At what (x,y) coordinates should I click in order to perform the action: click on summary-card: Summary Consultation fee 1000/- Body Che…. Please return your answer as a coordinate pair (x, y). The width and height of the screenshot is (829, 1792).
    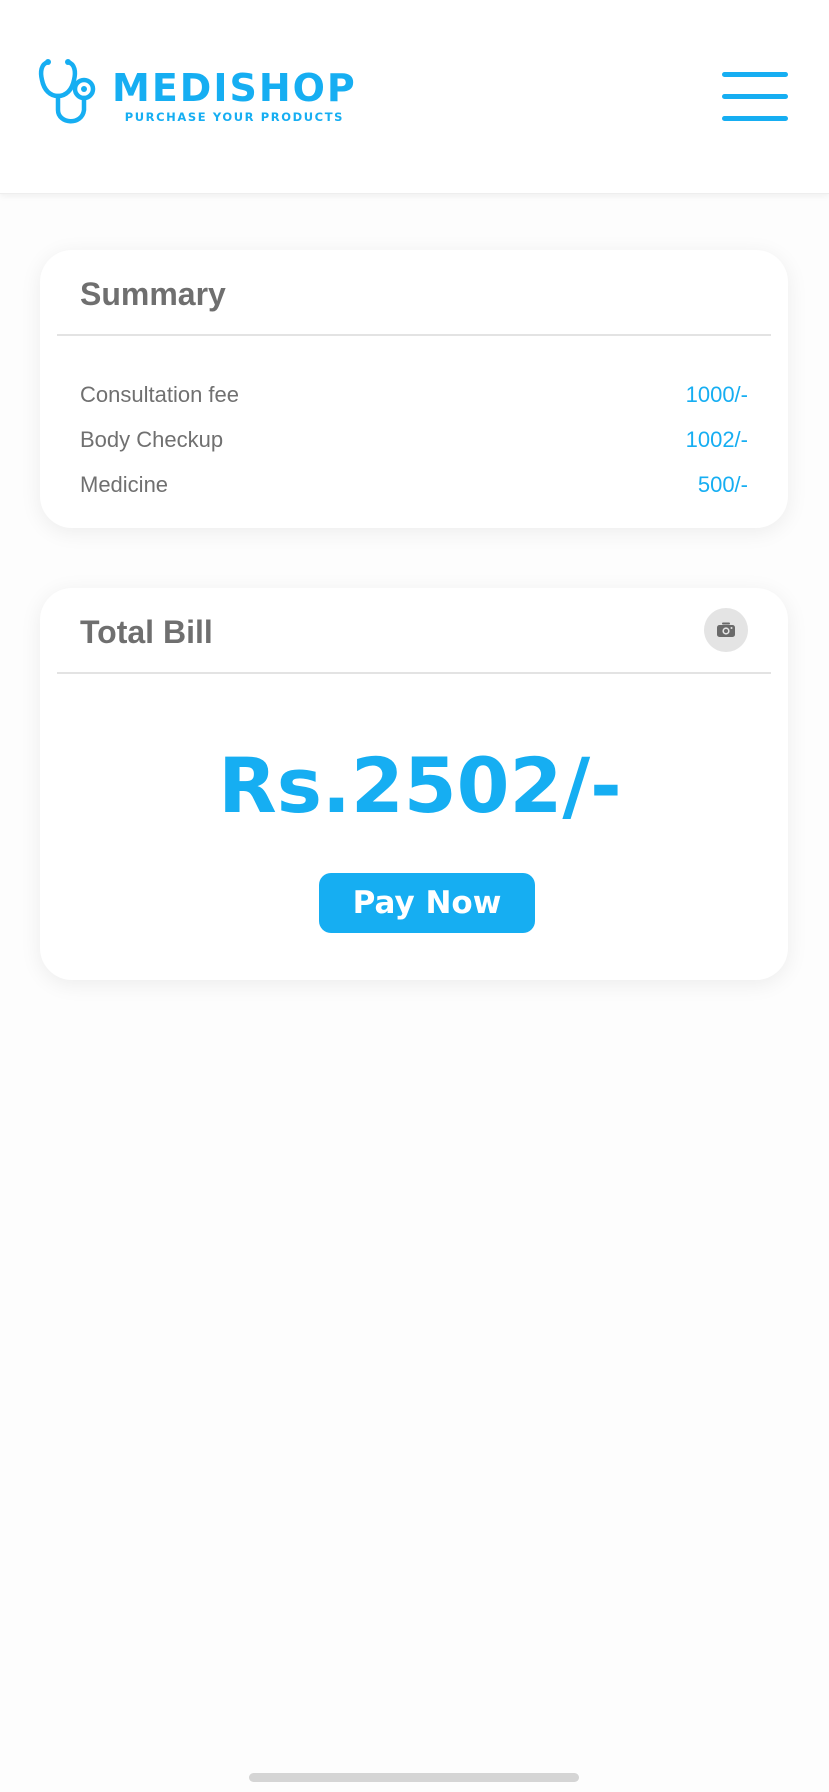
    Looking at the image, I should click on (414, 389).